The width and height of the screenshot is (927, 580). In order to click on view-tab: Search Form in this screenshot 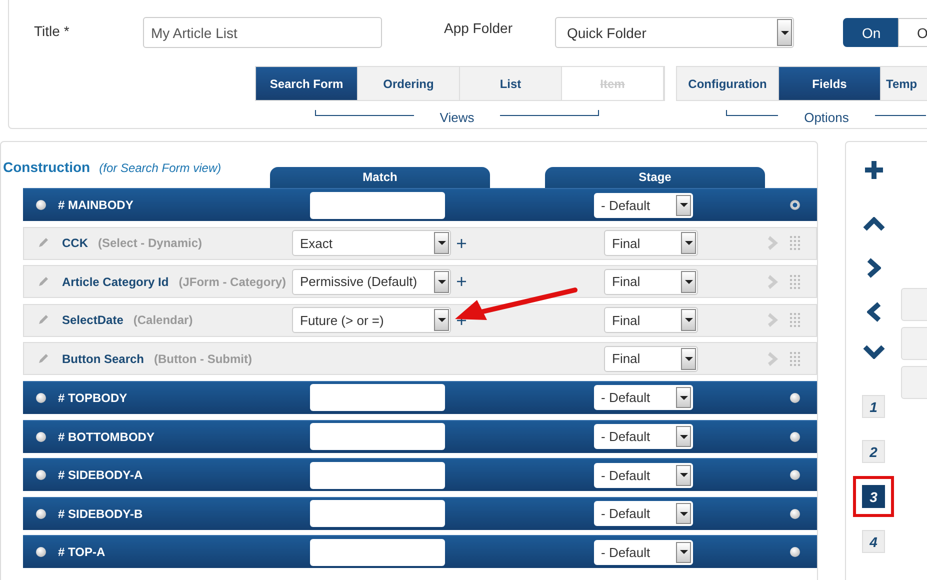, I will do `click(307, 83)`.